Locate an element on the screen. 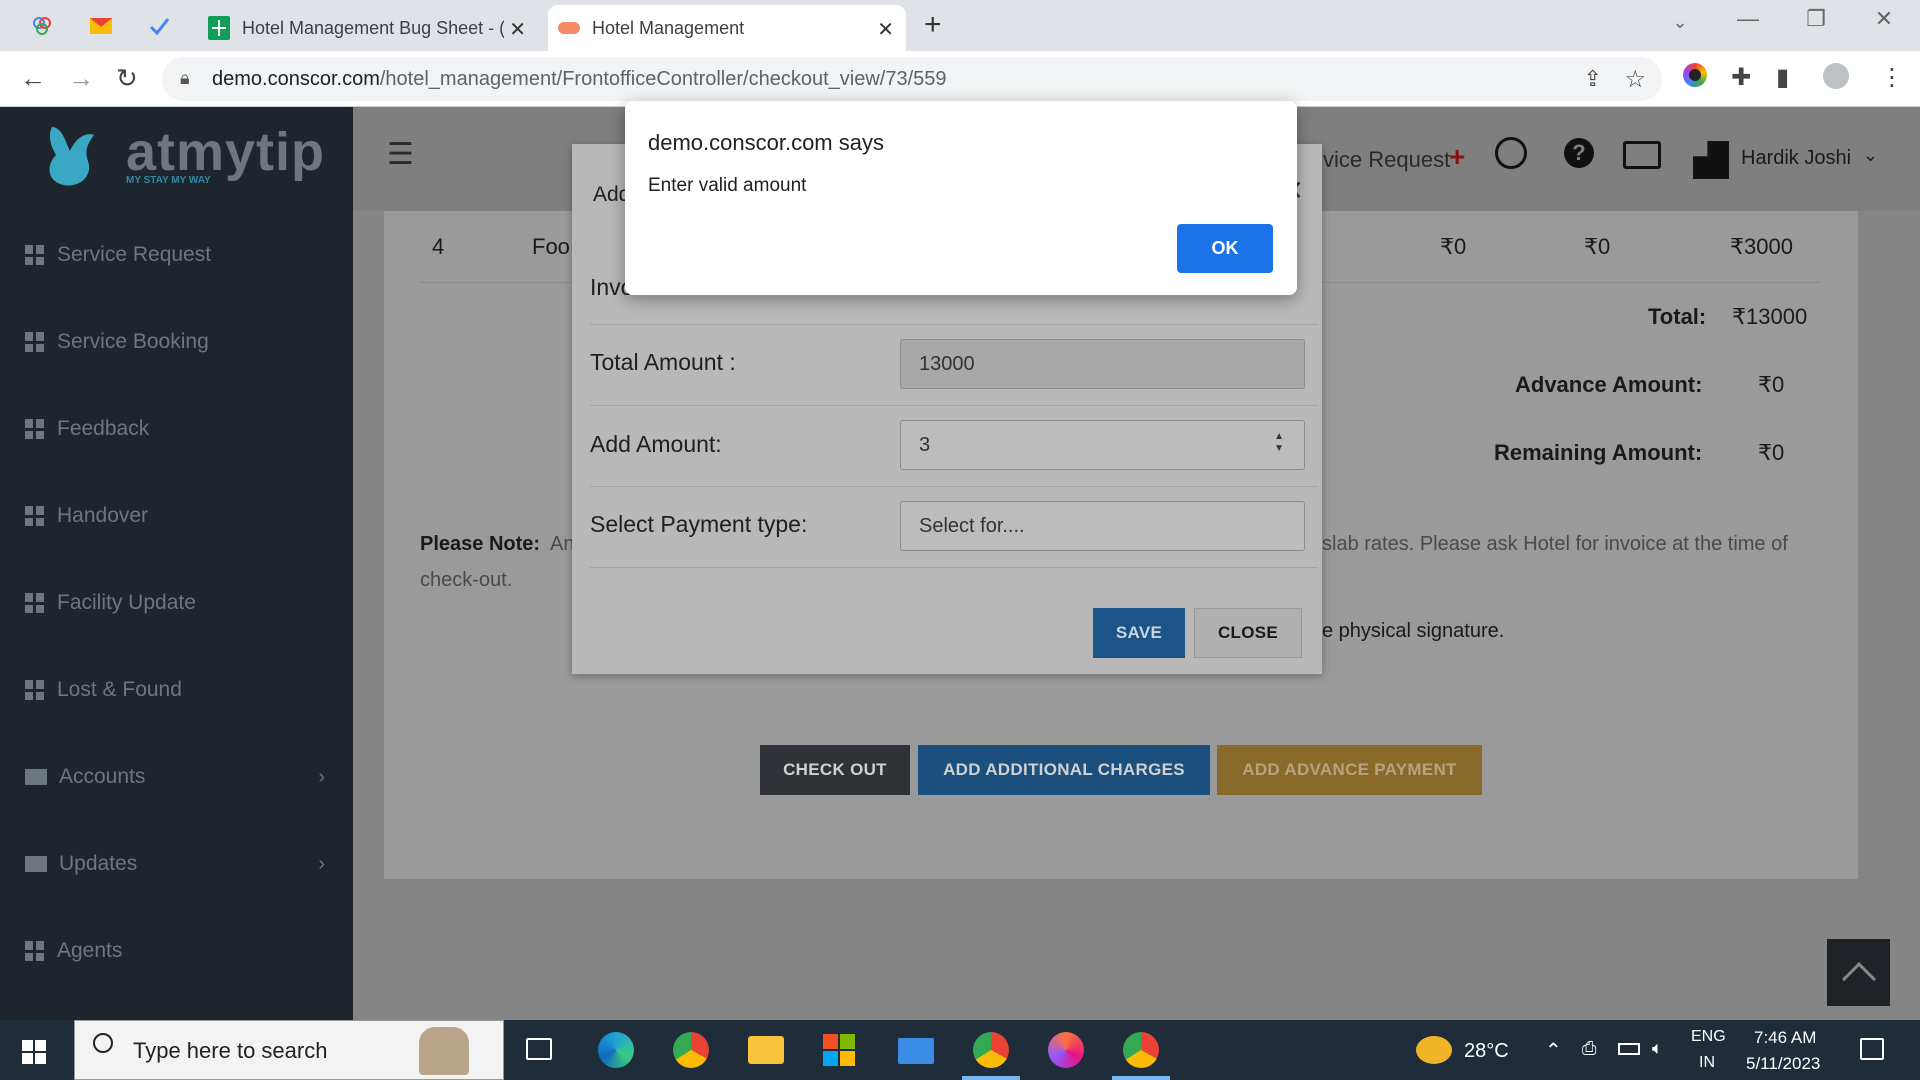 This screenshot has height=1080, width=1920. ok-button: OK is located at coordinates (1225, 248).